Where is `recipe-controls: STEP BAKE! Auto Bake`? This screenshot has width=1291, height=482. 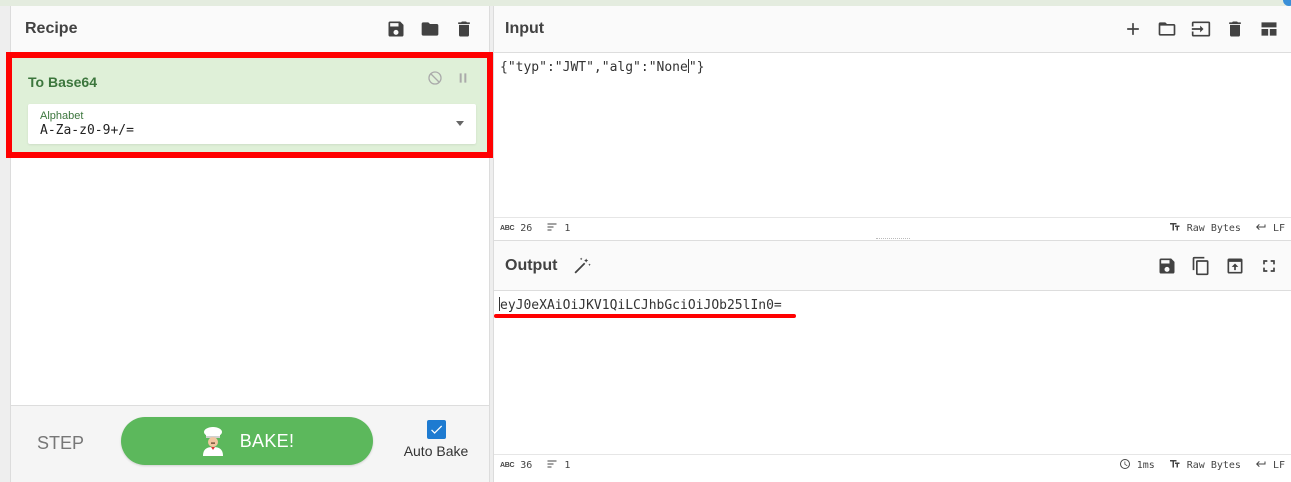
recipe-controls: STEP BAKE! Auto Bake is located at coordinates (250, 443).